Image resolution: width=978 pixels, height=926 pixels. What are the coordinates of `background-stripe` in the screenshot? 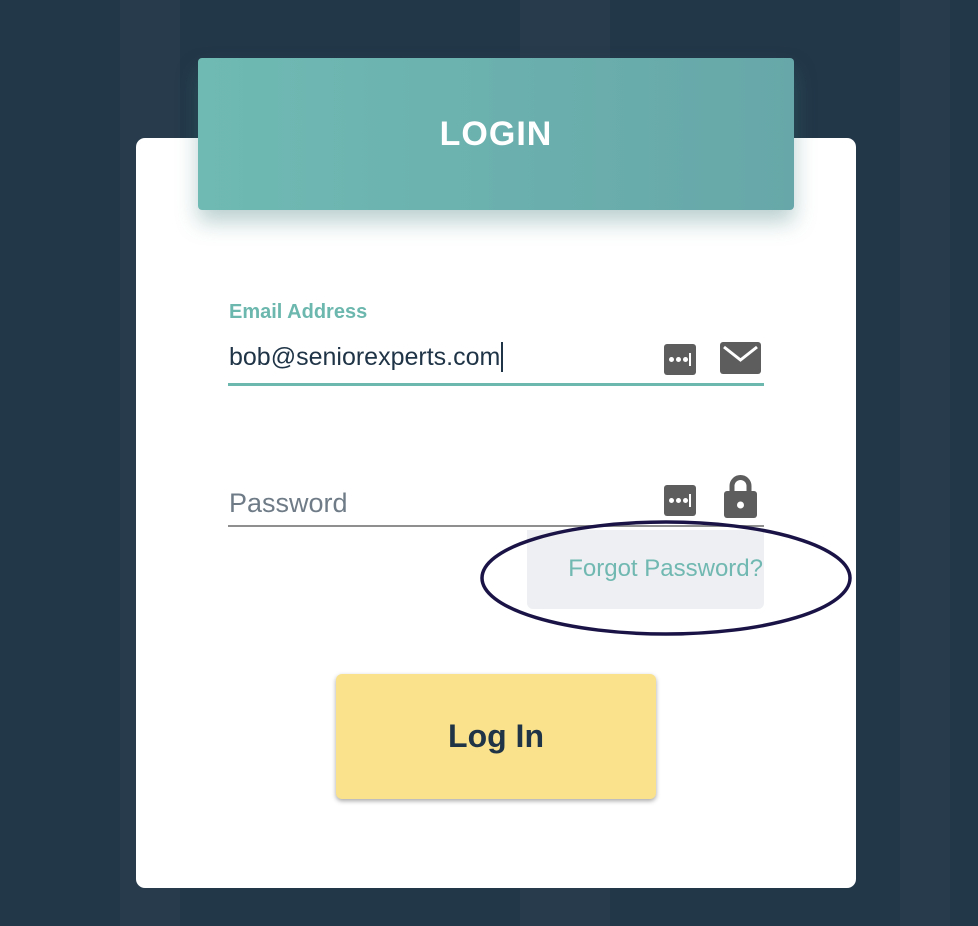 It's located at (925, 463).